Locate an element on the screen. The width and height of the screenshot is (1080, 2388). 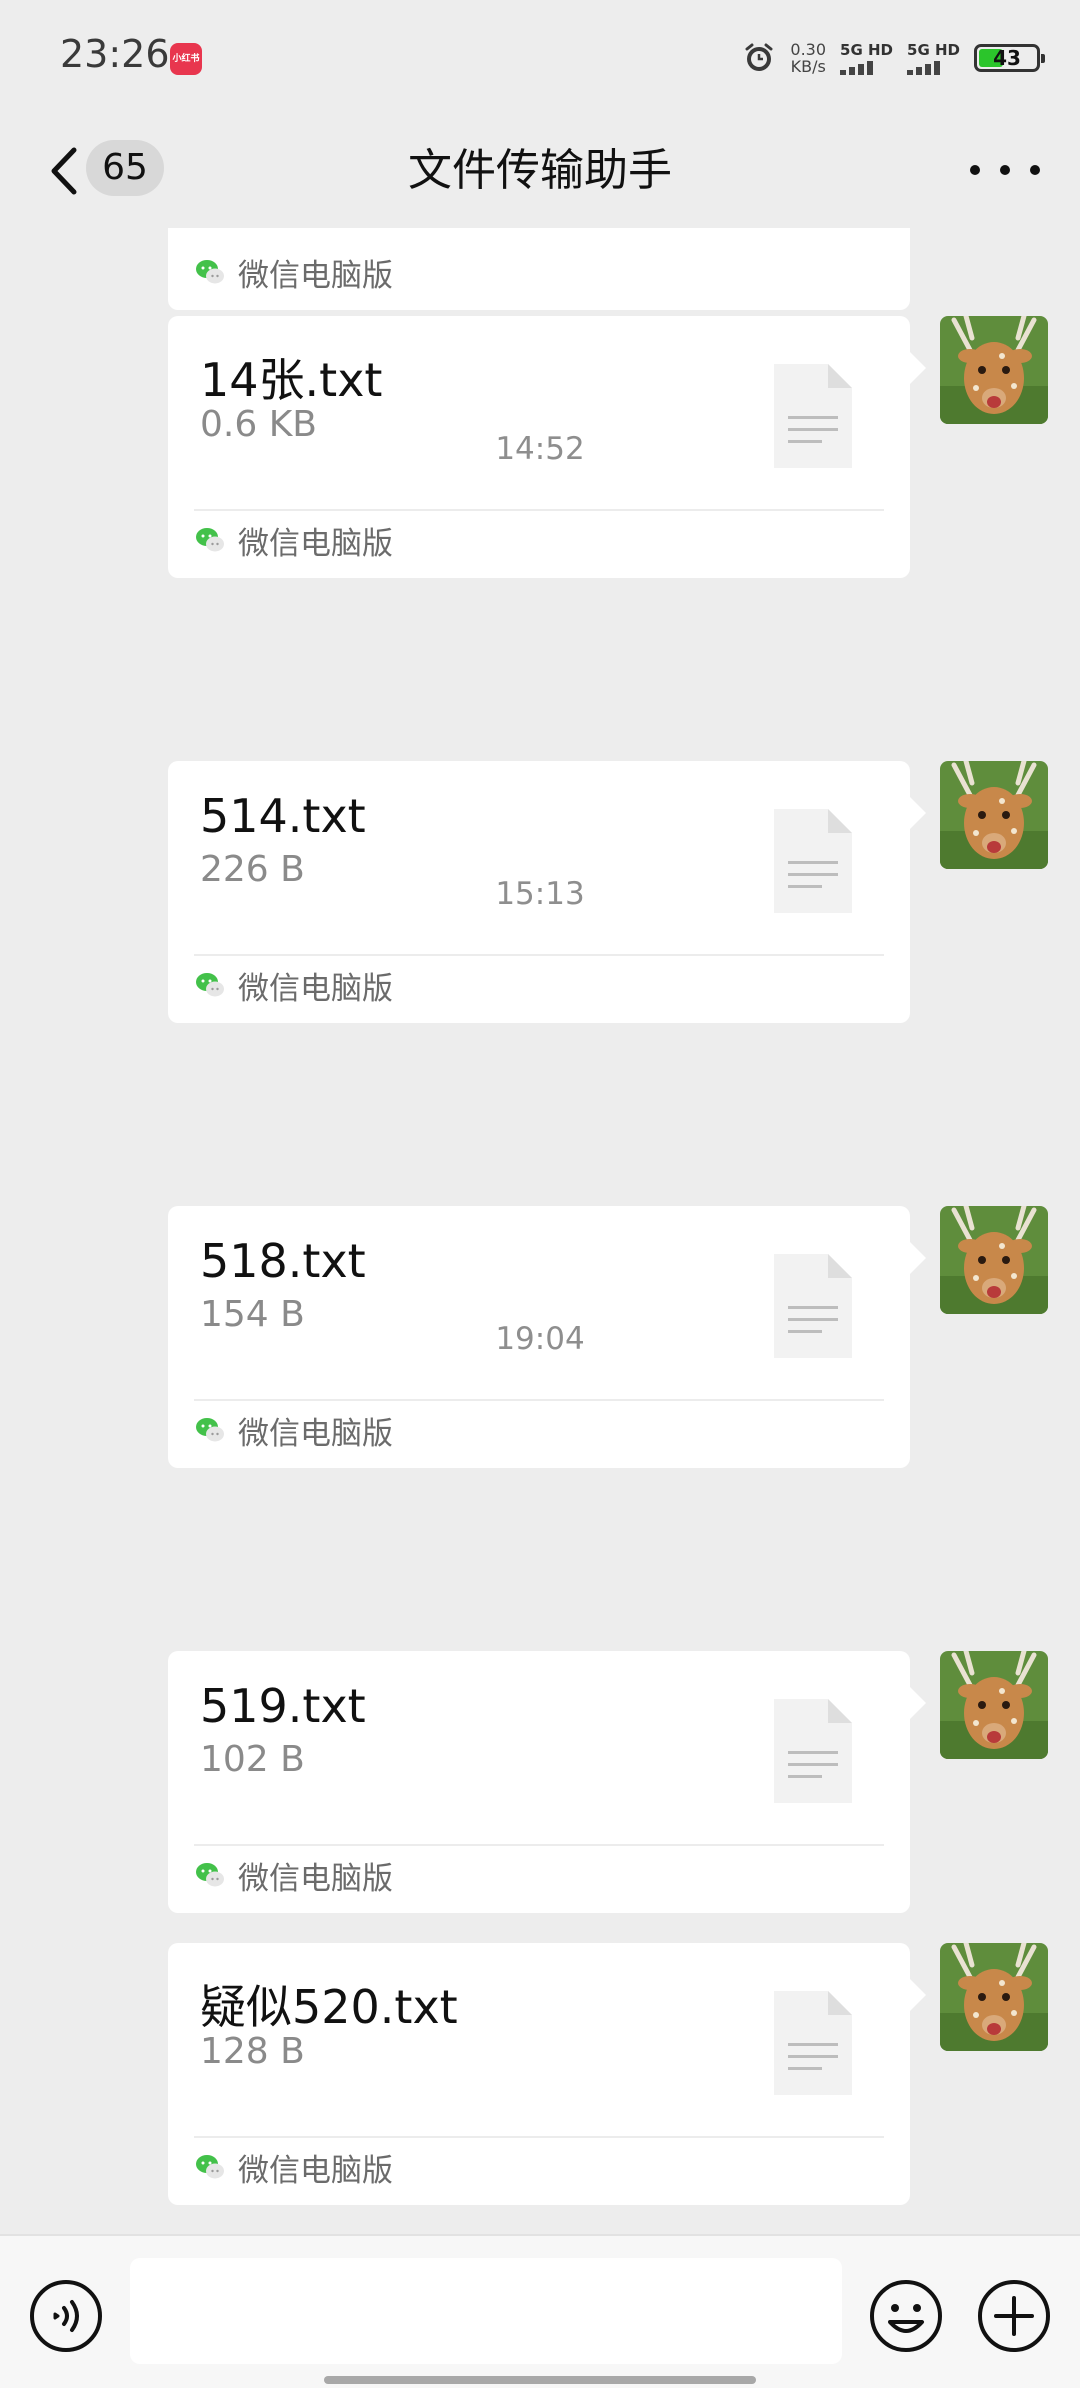
file-name: 疑似520.txt is located at coordinates (329, 2007).